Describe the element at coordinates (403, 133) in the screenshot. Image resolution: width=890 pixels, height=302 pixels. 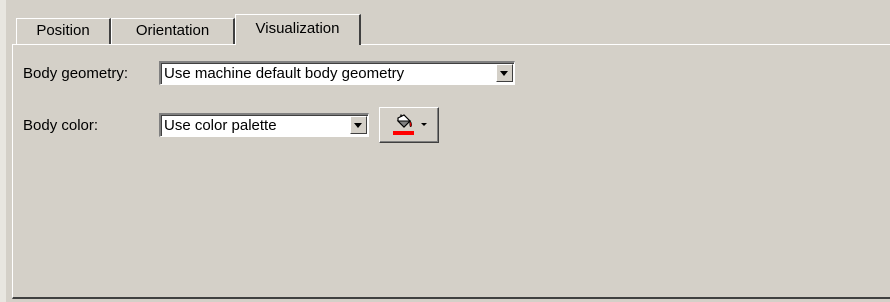
I see `color-swatch` at that location.